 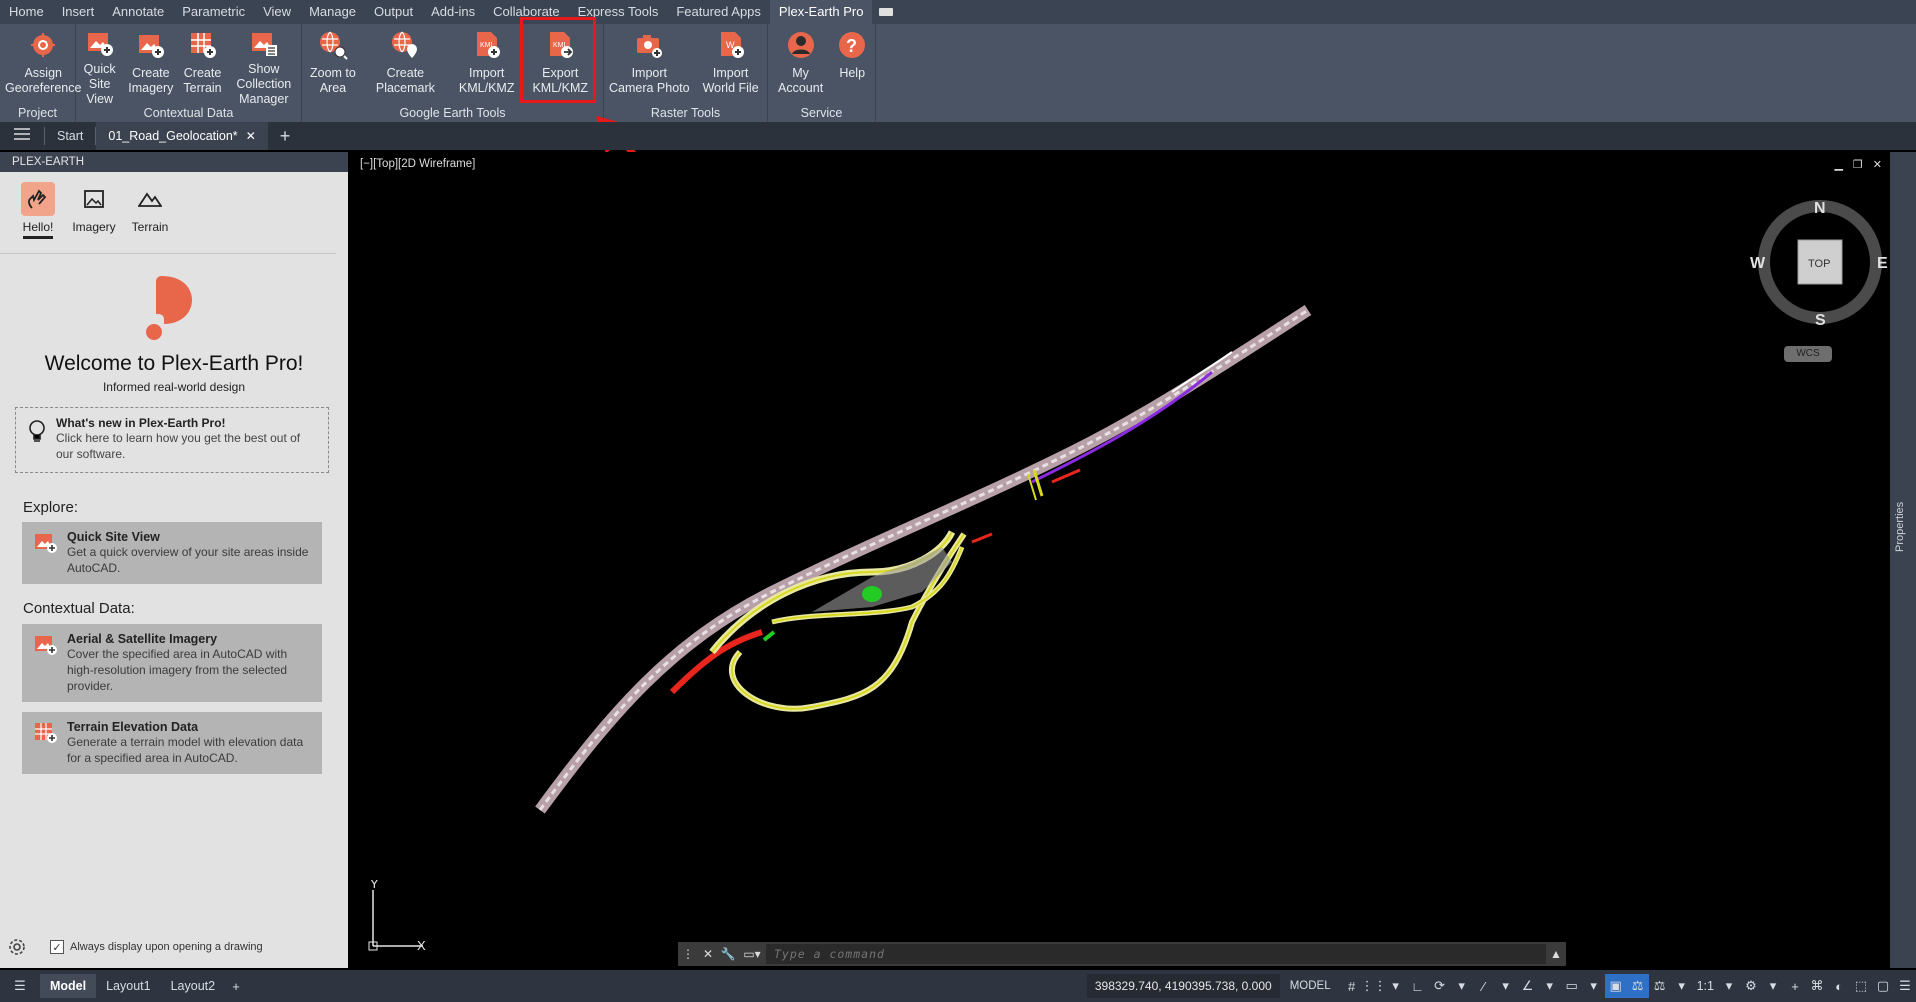 I want to click on create-placemark-button: Create Placemark, so click(x=405, y=66).